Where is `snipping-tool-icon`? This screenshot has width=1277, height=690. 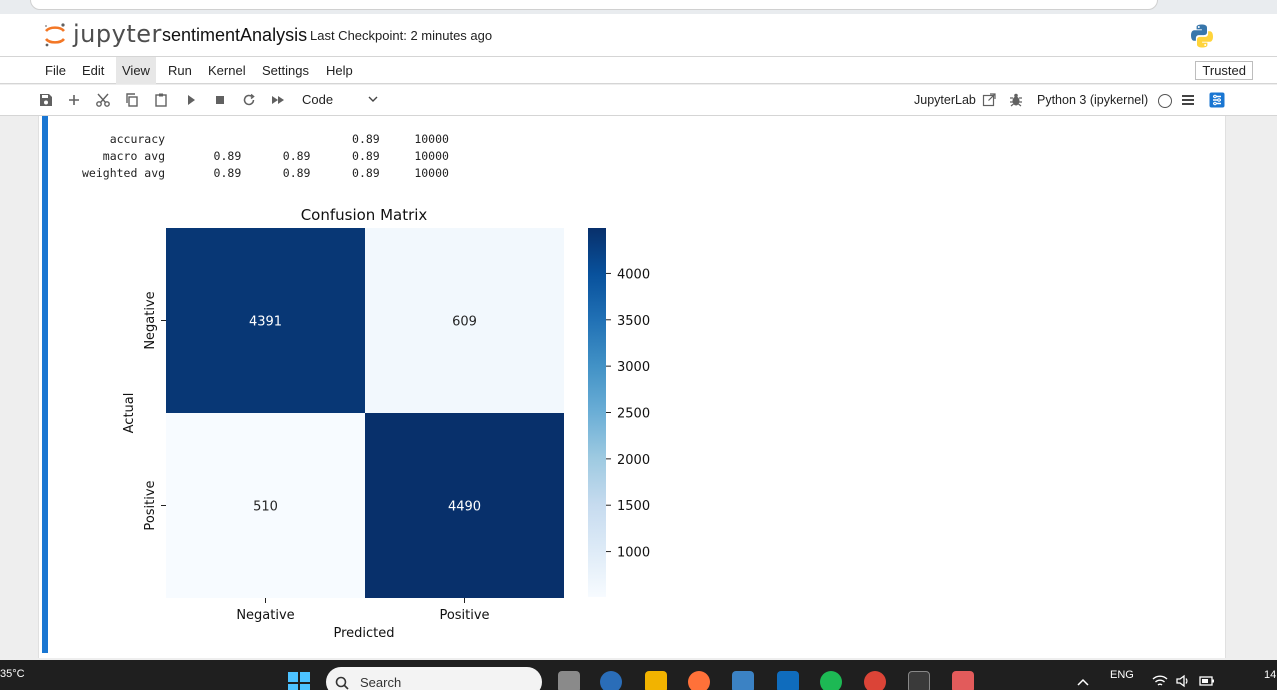 snipping-tool-icon is located at coordinates (963, 680).